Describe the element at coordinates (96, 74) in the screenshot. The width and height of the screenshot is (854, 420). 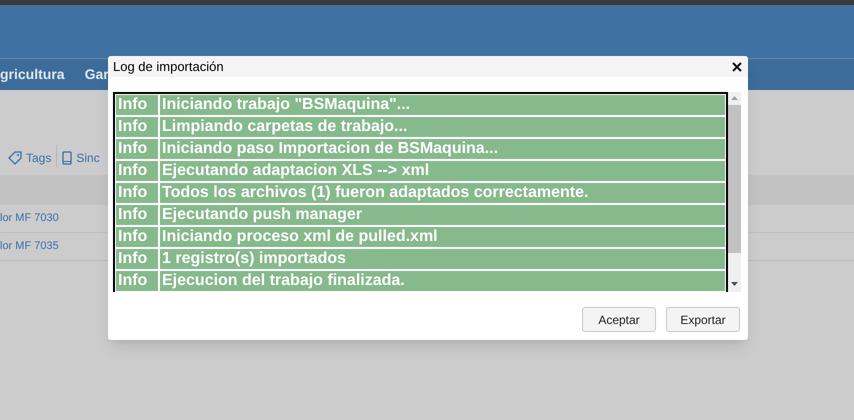
I see `nav-item: Gar` at that location.